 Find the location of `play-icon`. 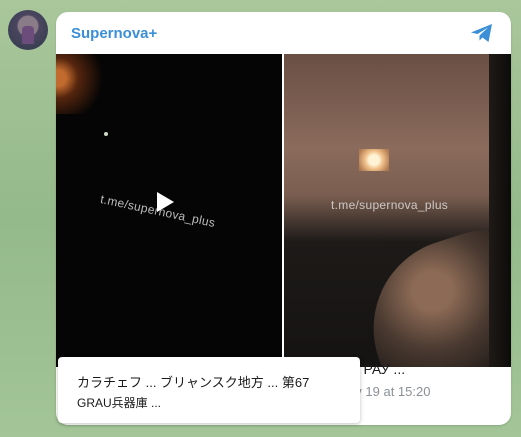

play-icon is located at coordinates (165, 202).